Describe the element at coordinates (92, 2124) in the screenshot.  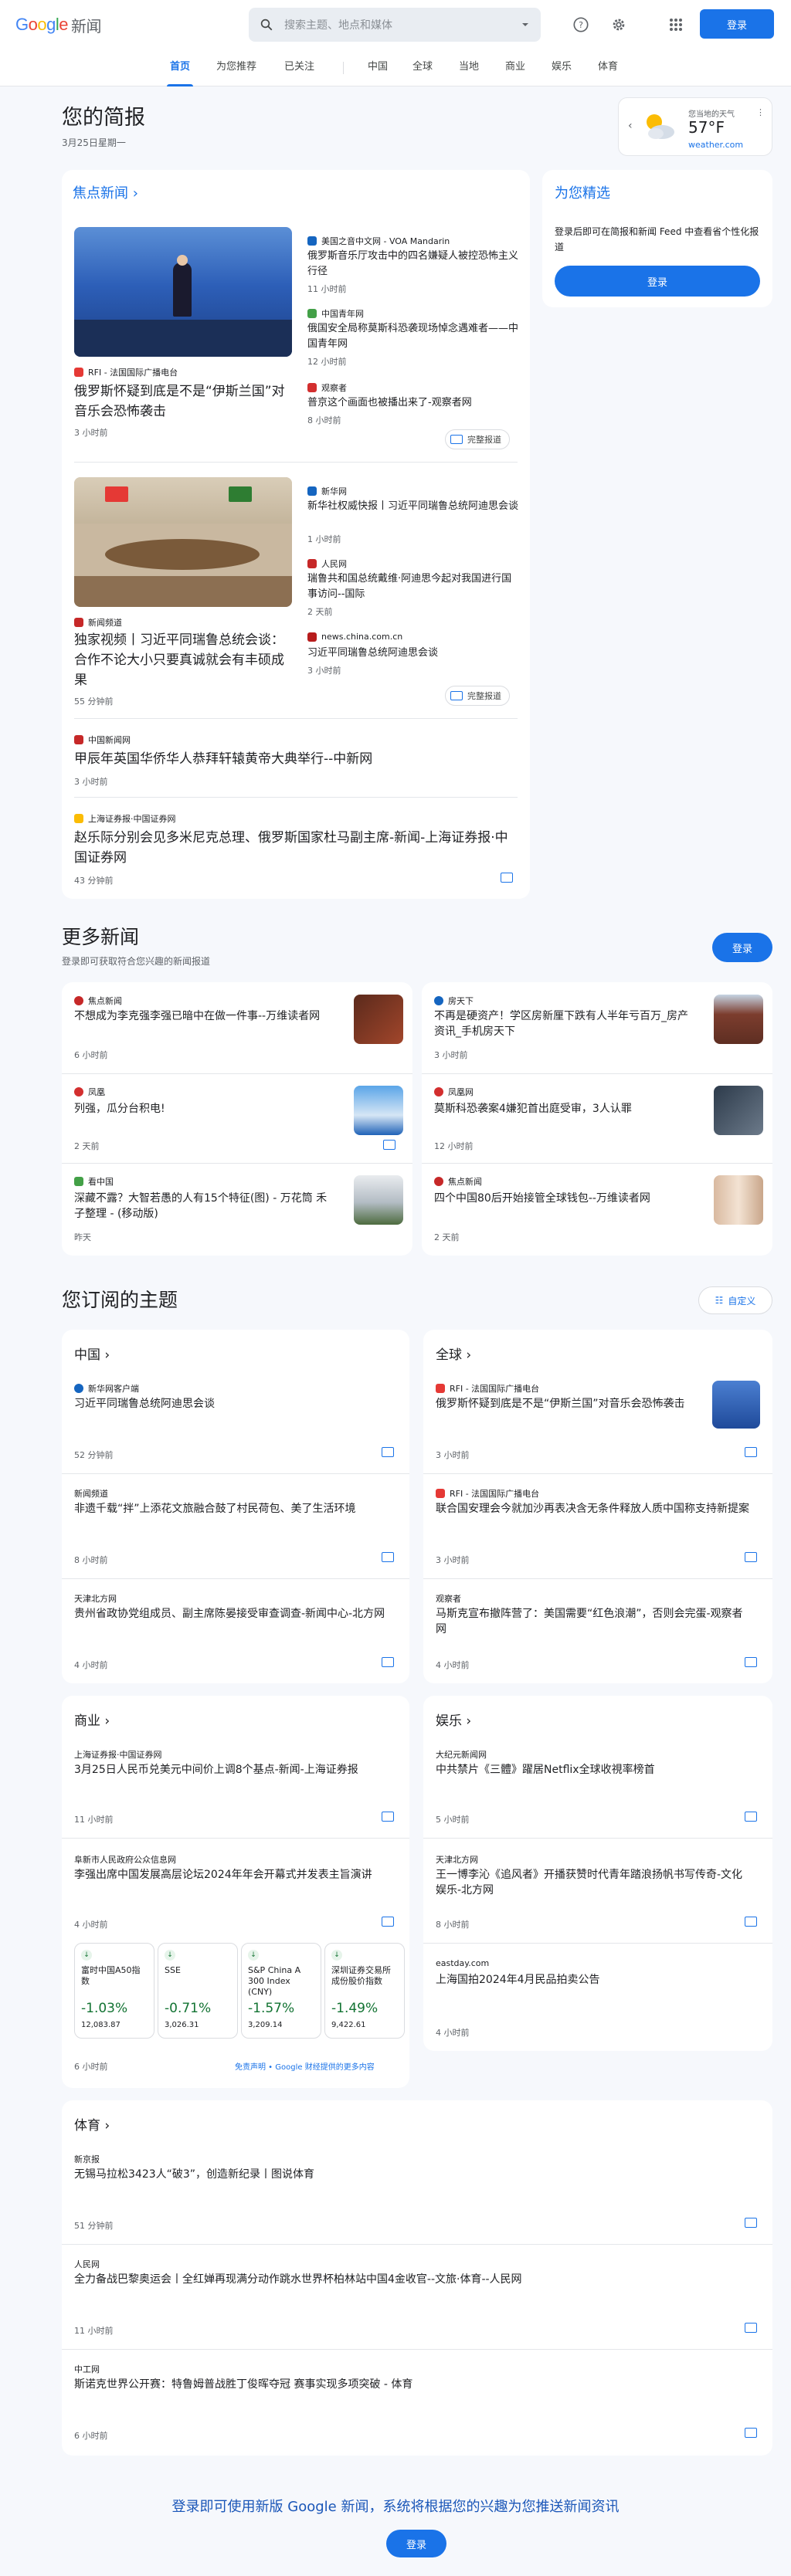
I see `topic-link-sports: 体育 ›` at that location.